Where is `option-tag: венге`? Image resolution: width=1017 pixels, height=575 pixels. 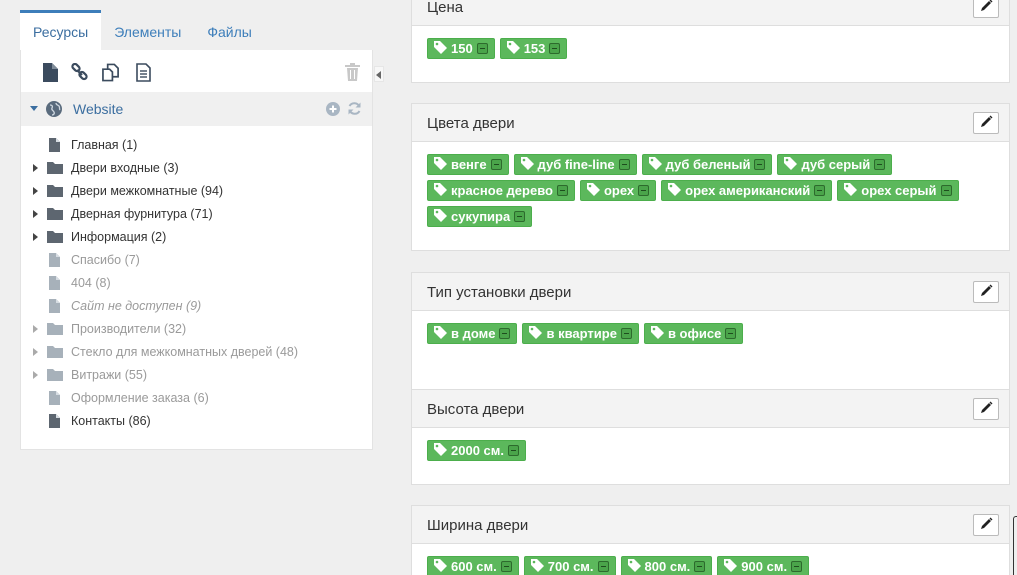
option-tag: венге is located at coordinates (468, 164).